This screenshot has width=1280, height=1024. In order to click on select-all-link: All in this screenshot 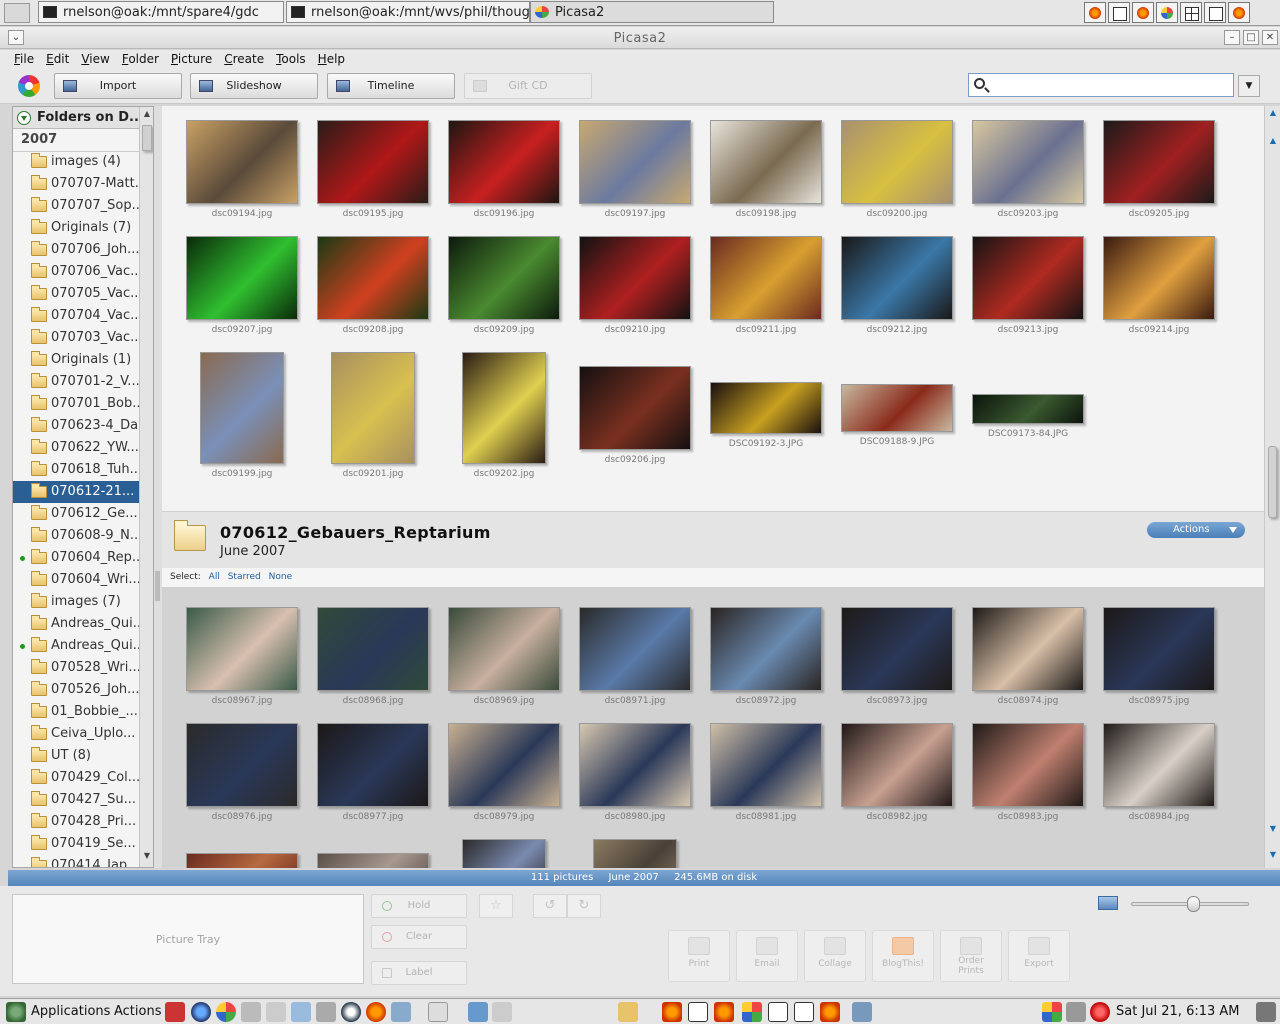, I will do `click(214, 577)`.